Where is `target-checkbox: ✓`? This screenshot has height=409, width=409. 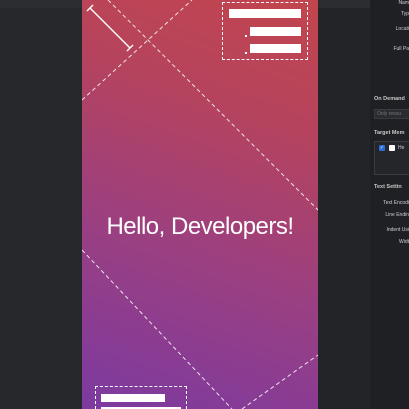 target-checkbox: ✓ is located at coordinates (382, 148).